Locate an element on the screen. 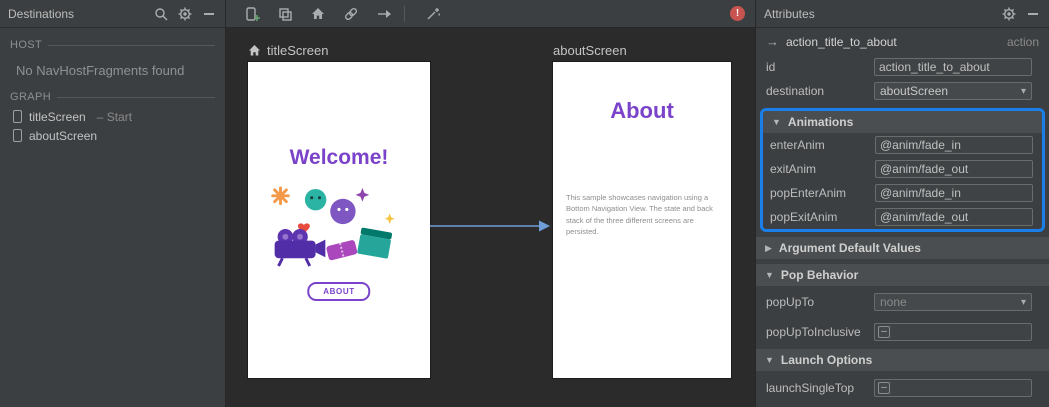  welcome-heading: Welcome! is located at coordinates (339, 157).